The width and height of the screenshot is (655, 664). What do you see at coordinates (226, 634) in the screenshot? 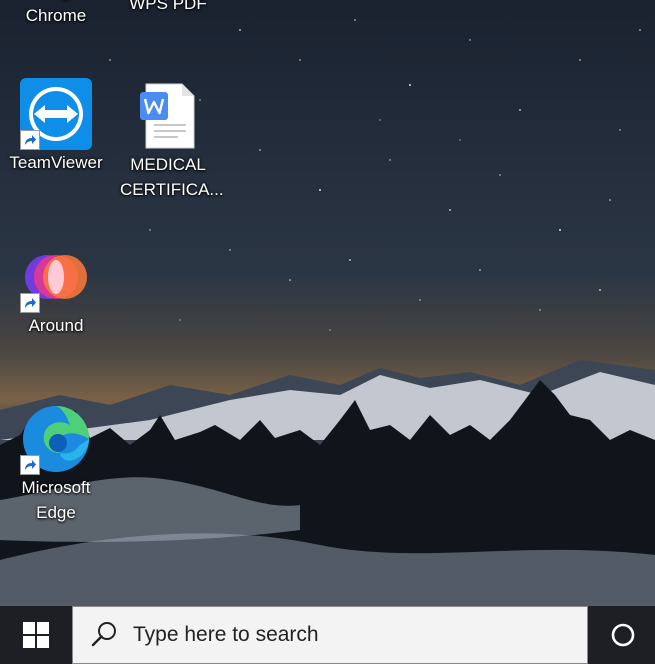
I see `search-placeholder: Type here to search` at bounding box center [226, 634].